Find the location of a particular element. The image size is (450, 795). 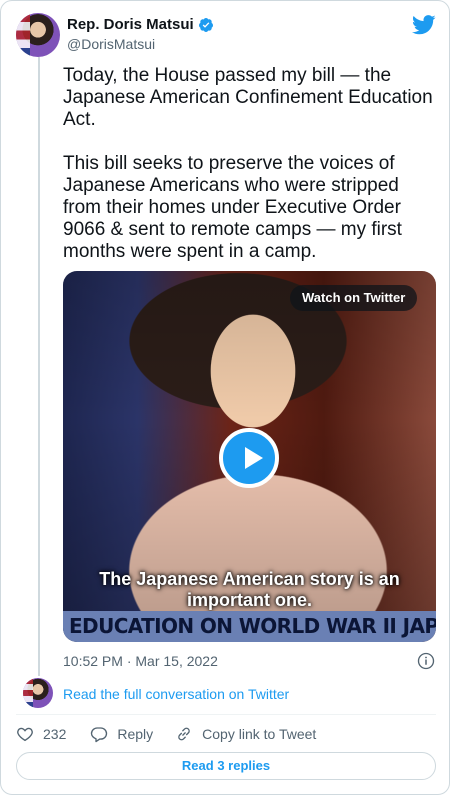

reply-button: Reply is located at coordinates (121, 734).